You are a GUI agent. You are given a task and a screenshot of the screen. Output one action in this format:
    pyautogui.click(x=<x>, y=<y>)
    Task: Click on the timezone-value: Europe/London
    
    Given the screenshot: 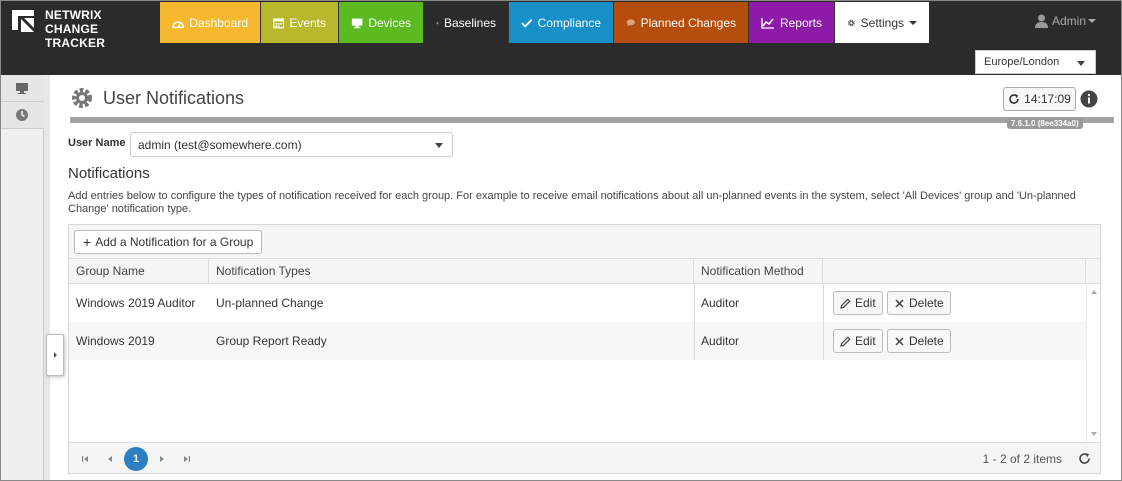 What is the action you would take?
    pyautogui.click(x=1022, y=62)
    